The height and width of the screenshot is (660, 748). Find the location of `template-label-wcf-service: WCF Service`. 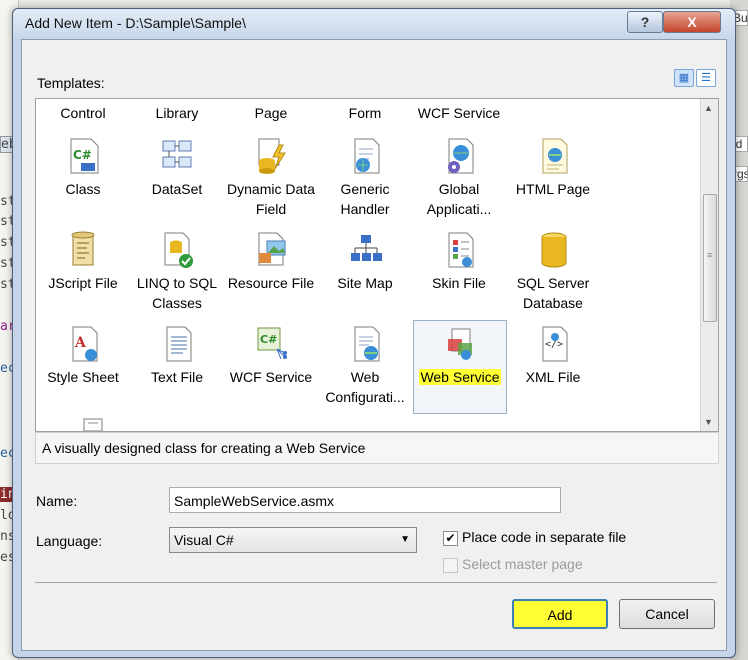

template-label-wcf-service: WCF Service is located at coordinates (459, 113).